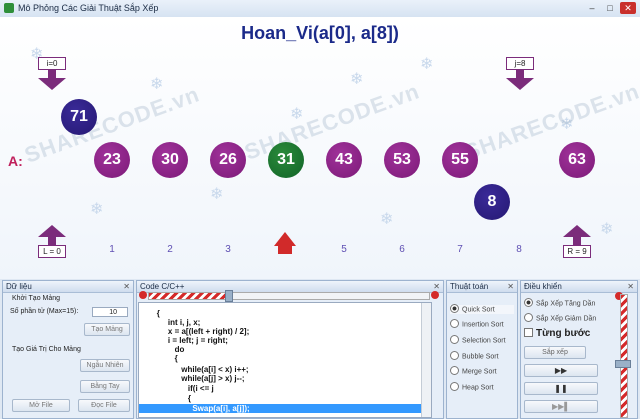  Describe the element at coordinates (320, 33) in the screenshot. I see `operation-heading: Hoan_Vi(a[0], a[8])` at that location.